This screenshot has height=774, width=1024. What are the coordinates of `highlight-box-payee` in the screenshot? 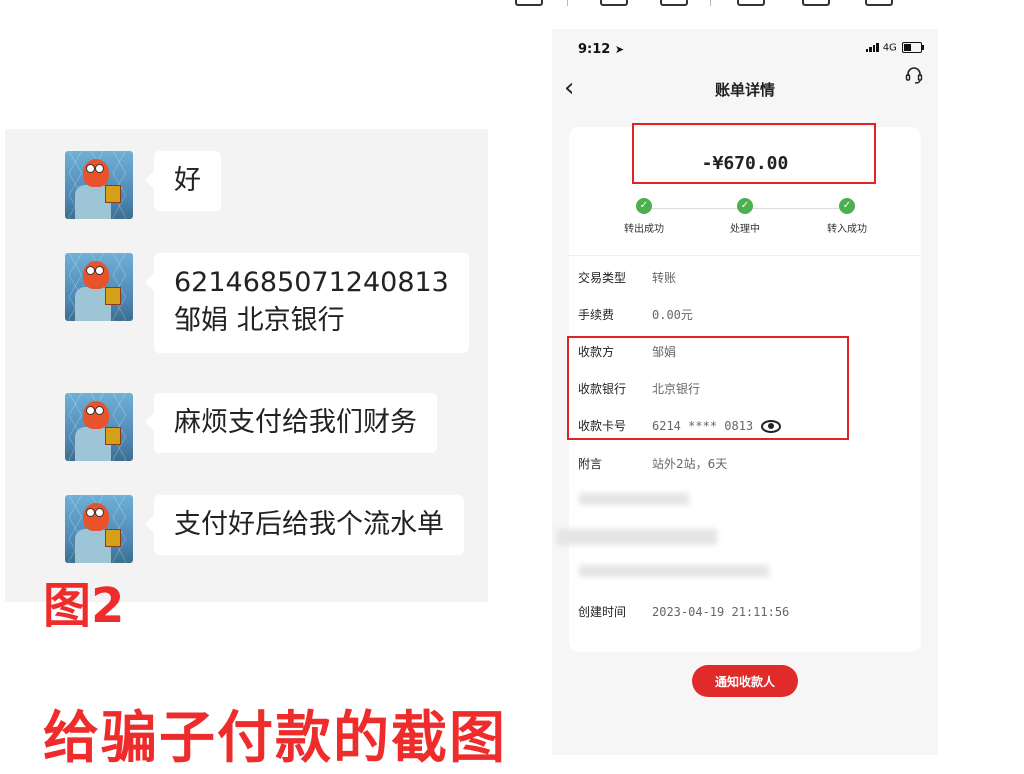 It's located at (708, 388).